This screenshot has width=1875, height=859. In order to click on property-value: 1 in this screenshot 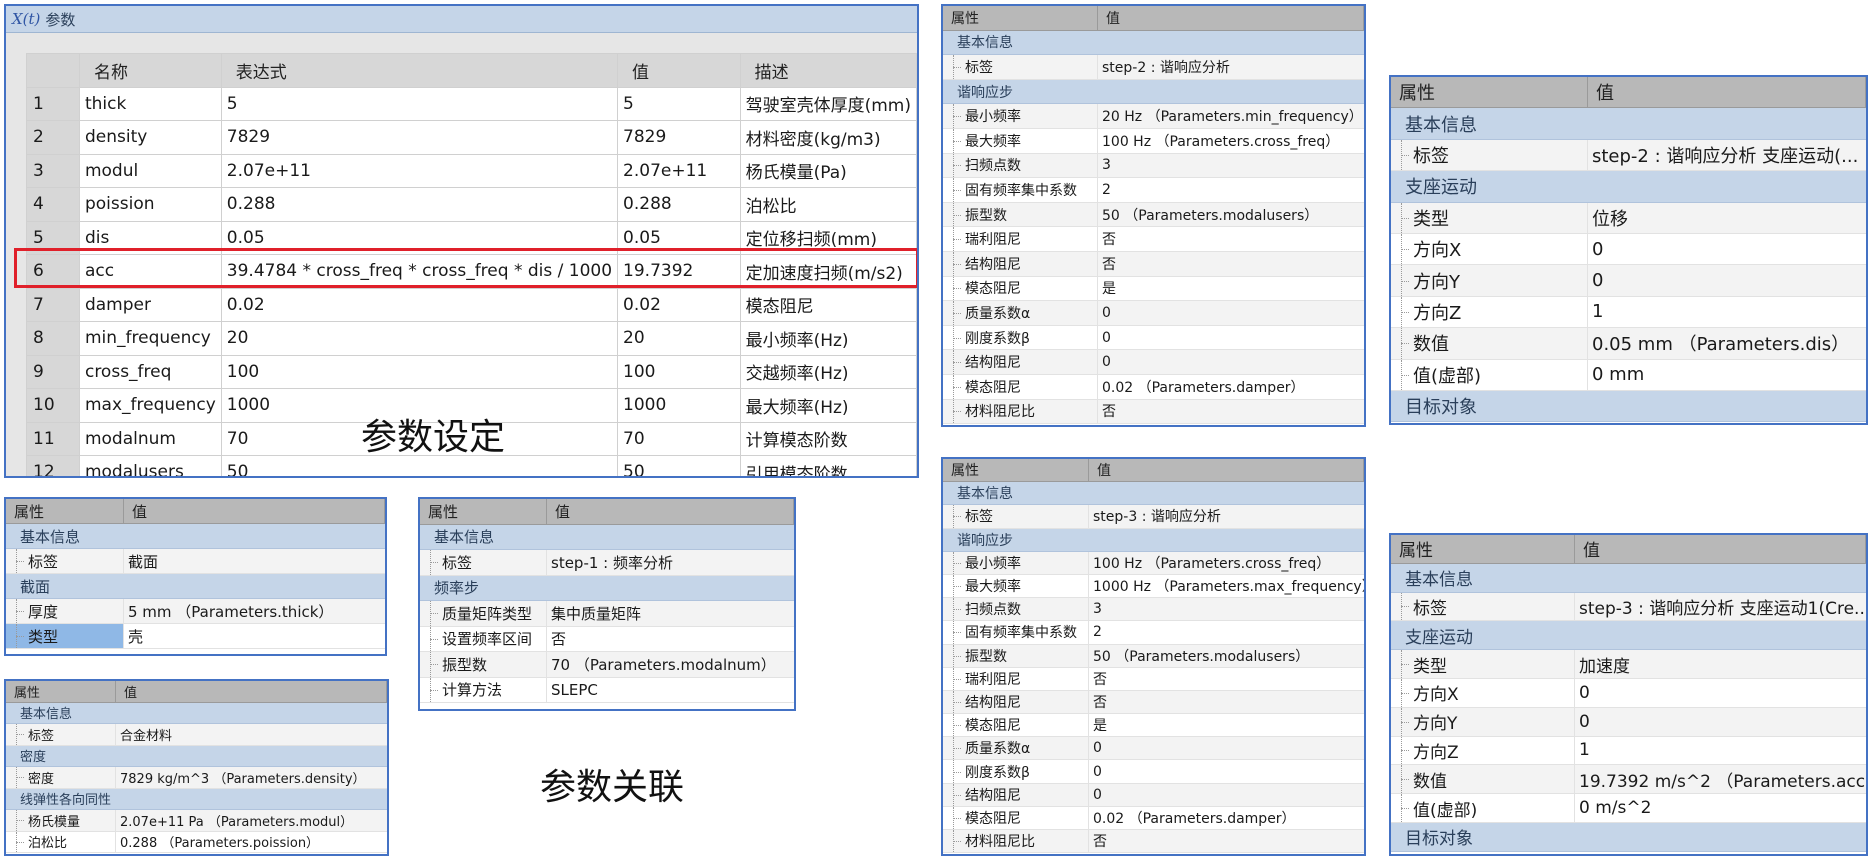, I will do `click(1727, 312)`.